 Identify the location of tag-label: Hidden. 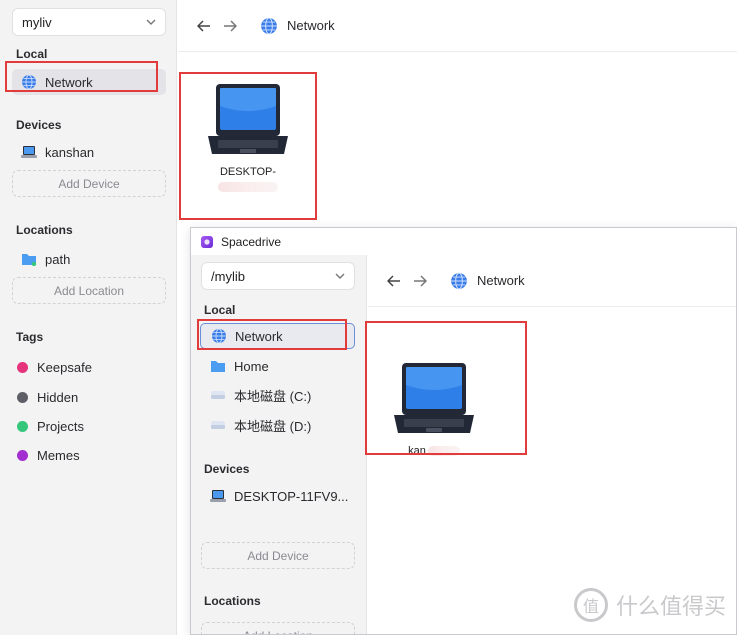
(58, 397).